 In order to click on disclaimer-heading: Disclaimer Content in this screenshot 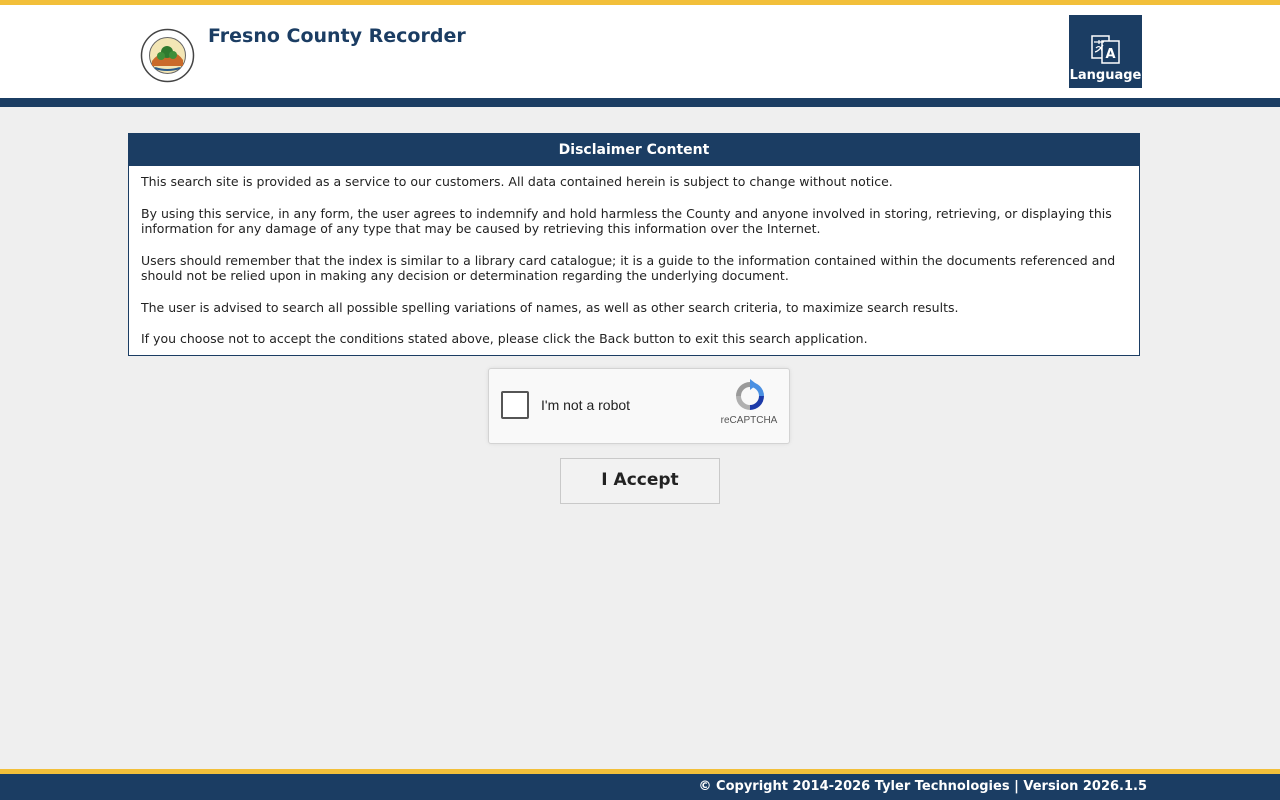, I will do `click(634, 150)`.